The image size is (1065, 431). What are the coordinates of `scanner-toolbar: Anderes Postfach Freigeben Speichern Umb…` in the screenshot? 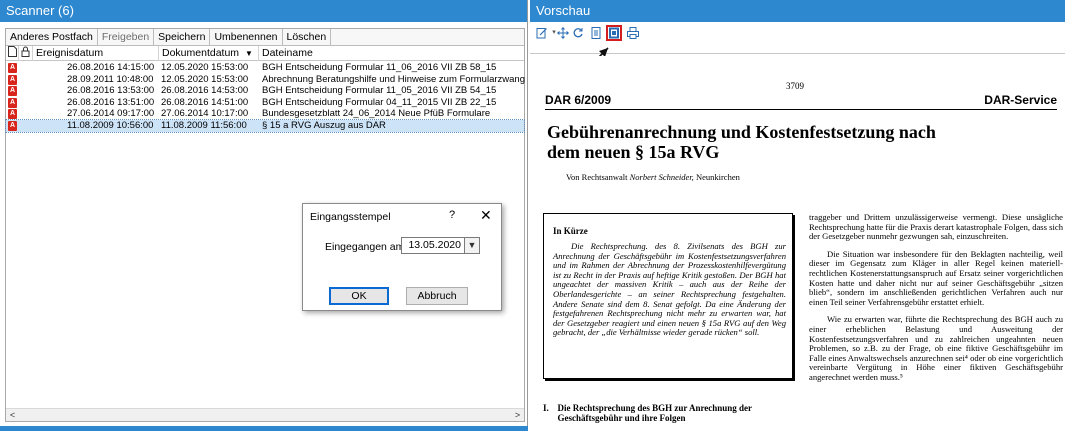 It's located at (265, 37).